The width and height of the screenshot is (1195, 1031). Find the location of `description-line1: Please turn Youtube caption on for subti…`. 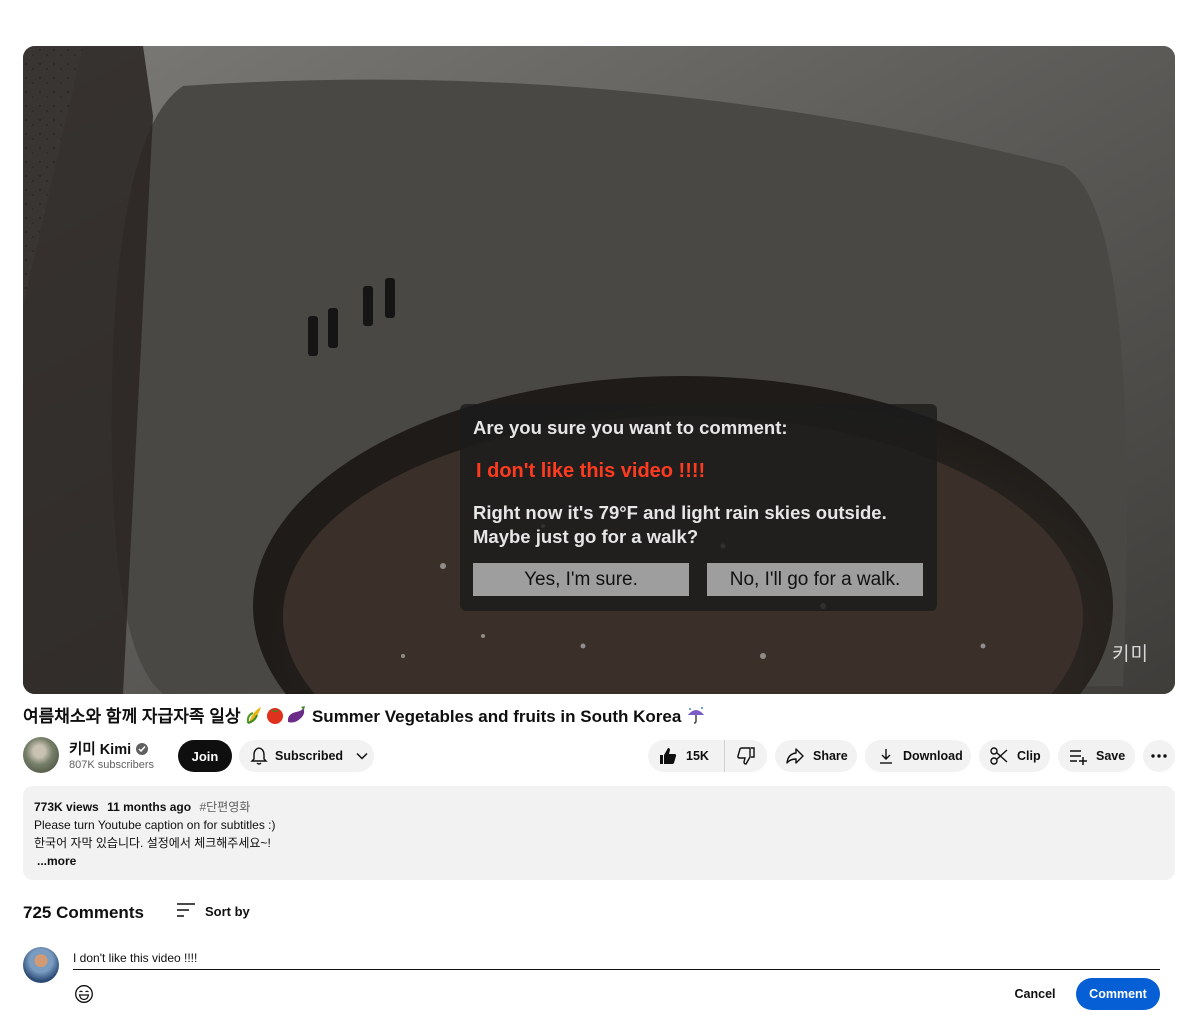

description-line1: Please turn Youtube caption on for subti… is located at coordinates (155, 825).